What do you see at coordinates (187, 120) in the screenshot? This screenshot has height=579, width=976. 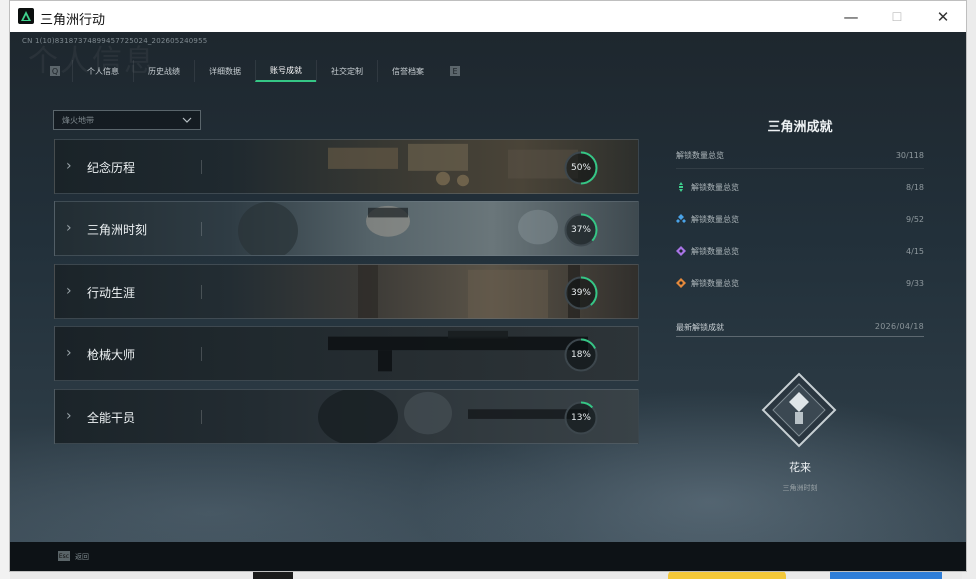 I see `chevron-down-icon` at bounding box center [187, 120].